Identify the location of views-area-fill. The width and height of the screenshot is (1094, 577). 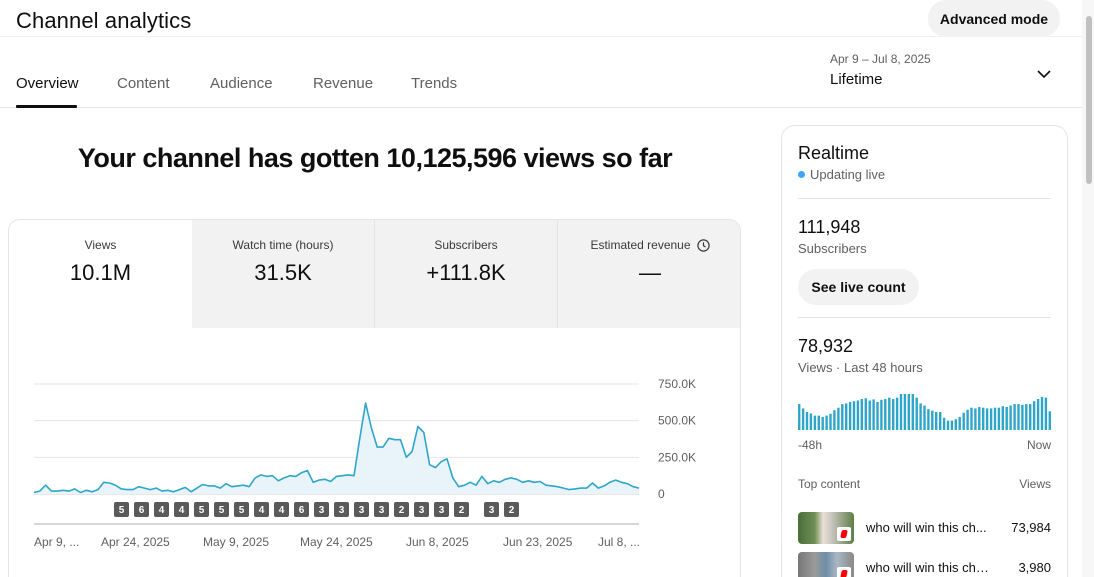
(336, 448).